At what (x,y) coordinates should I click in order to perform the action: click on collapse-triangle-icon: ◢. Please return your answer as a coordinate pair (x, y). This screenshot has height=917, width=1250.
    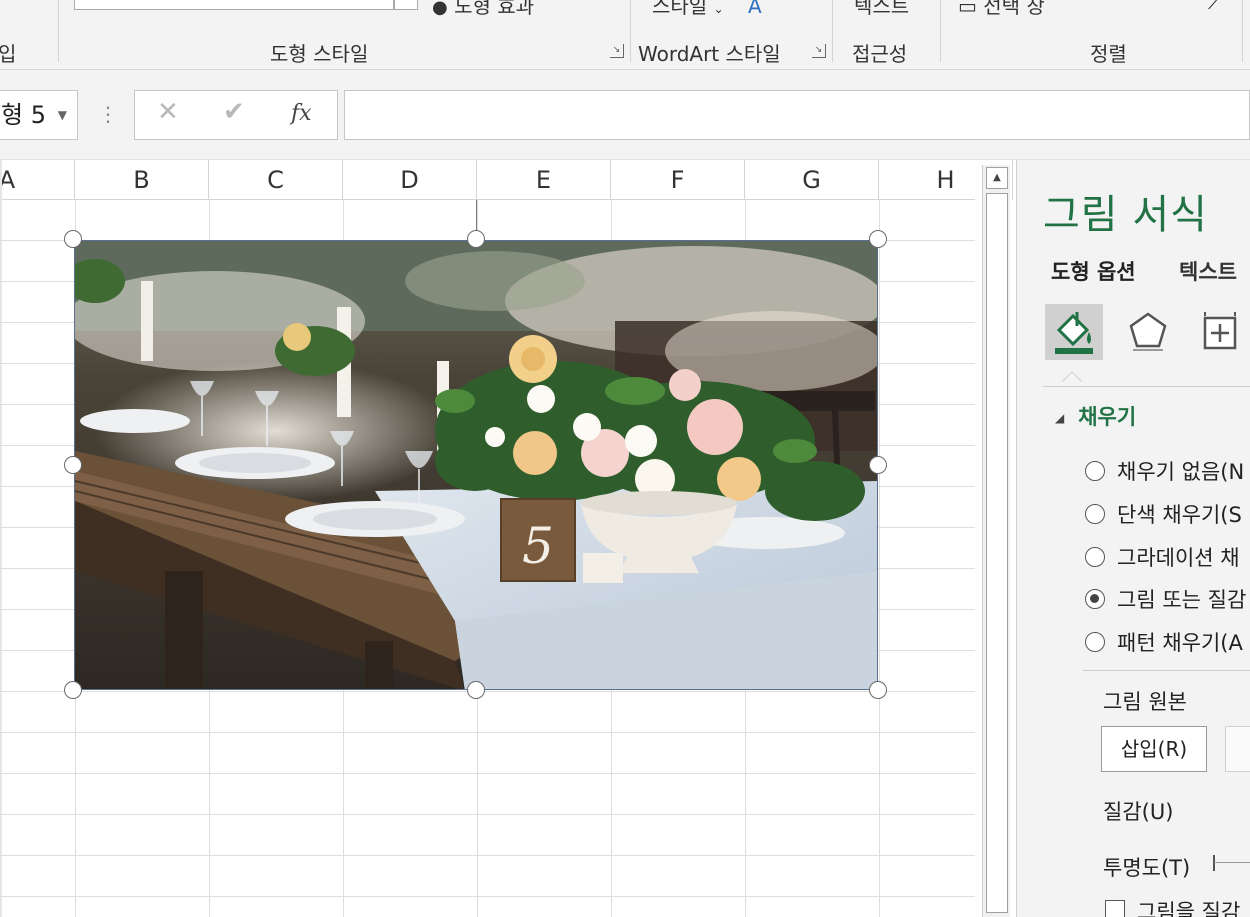
    Looking at the image, I should click on (1059, 418).